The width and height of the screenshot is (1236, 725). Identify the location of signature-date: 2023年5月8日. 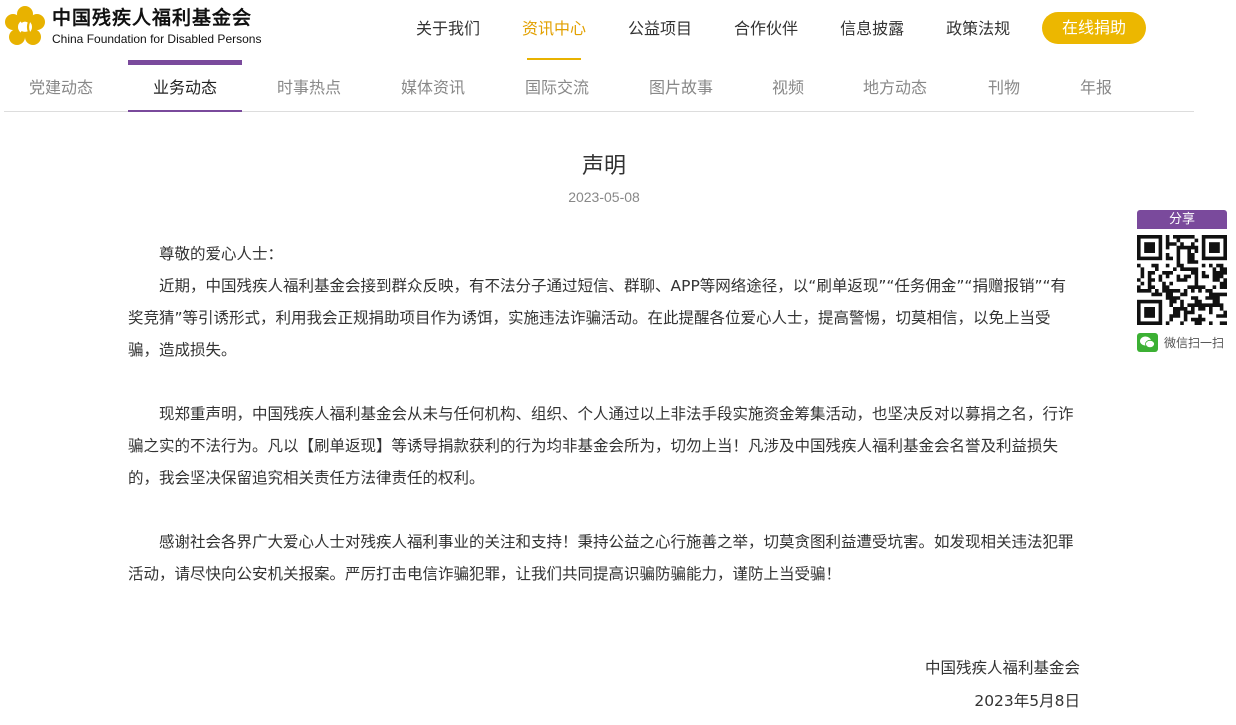
(1027, 701).